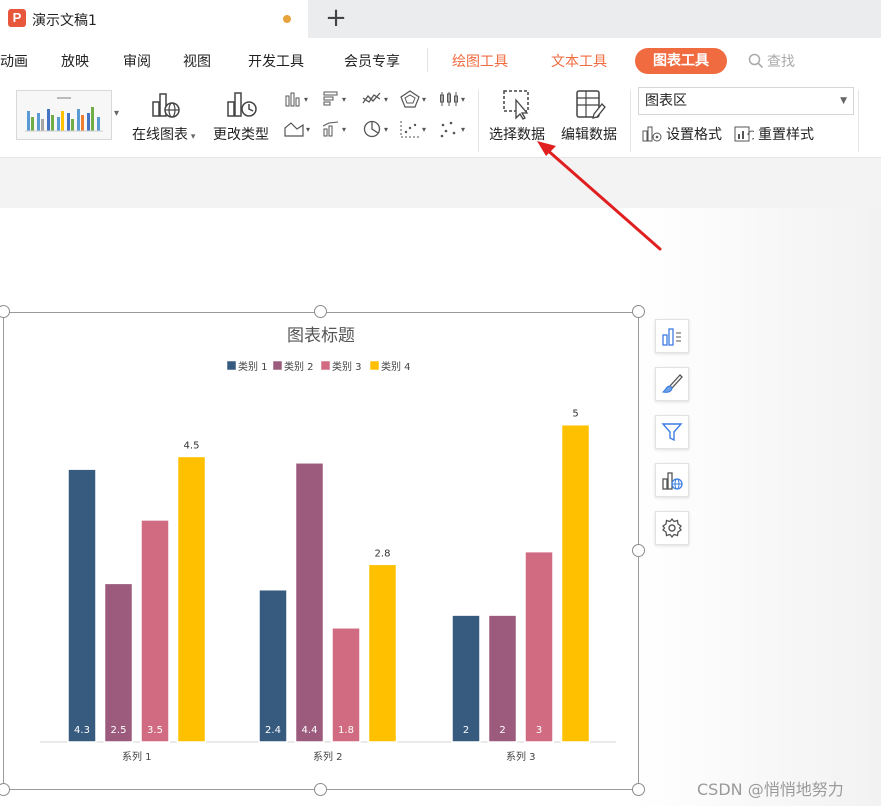 The image size is (881, 806). I want to click on annotation-arrow, so click(599, 196).